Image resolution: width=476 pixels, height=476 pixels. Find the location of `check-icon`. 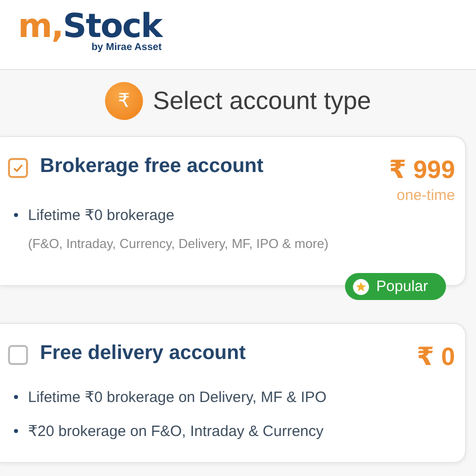

check-icon is located at coordinates (18, 168).